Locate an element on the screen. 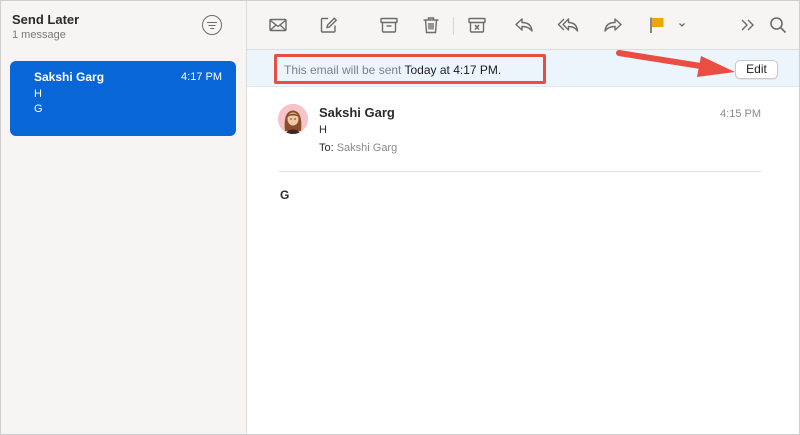  header-divider is located at coordinates (520, 171).